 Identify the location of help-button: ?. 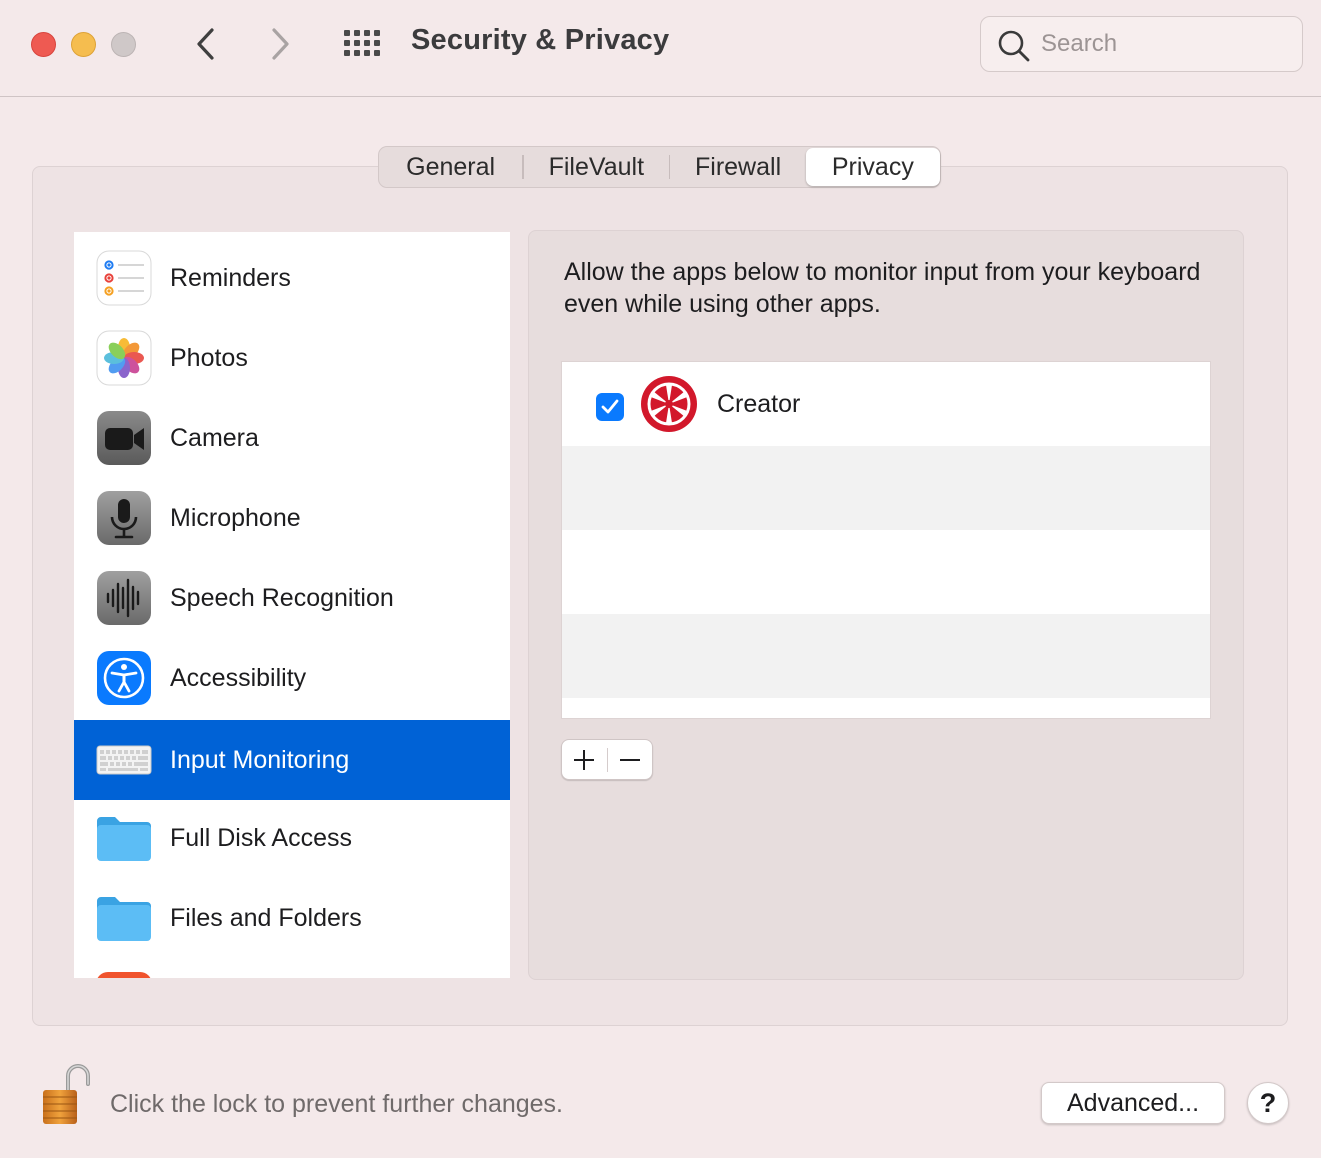
(1268, 1103).